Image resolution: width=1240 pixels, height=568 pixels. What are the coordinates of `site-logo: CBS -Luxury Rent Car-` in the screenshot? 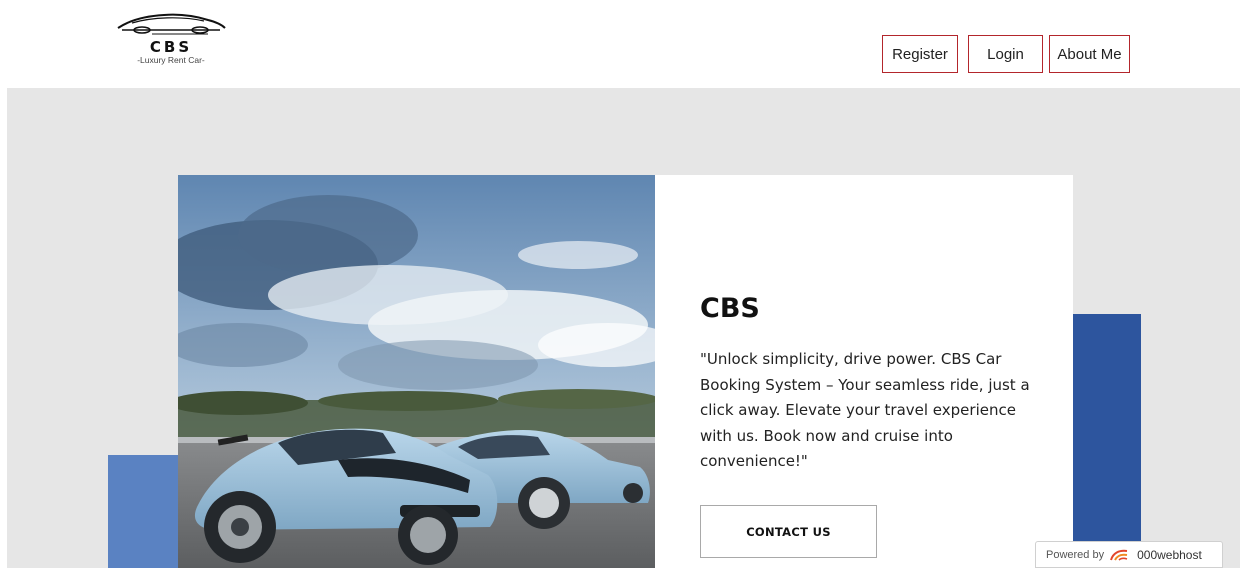 It's located at (171, 36).